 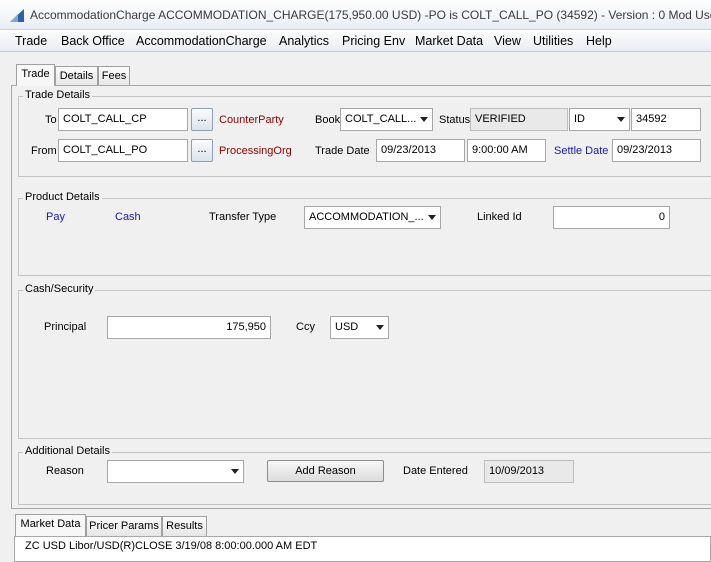 What do you see at coordinates (55, 217) in the screenshot?
I see `pay-label: Pay` at bounding box center [55, 217].